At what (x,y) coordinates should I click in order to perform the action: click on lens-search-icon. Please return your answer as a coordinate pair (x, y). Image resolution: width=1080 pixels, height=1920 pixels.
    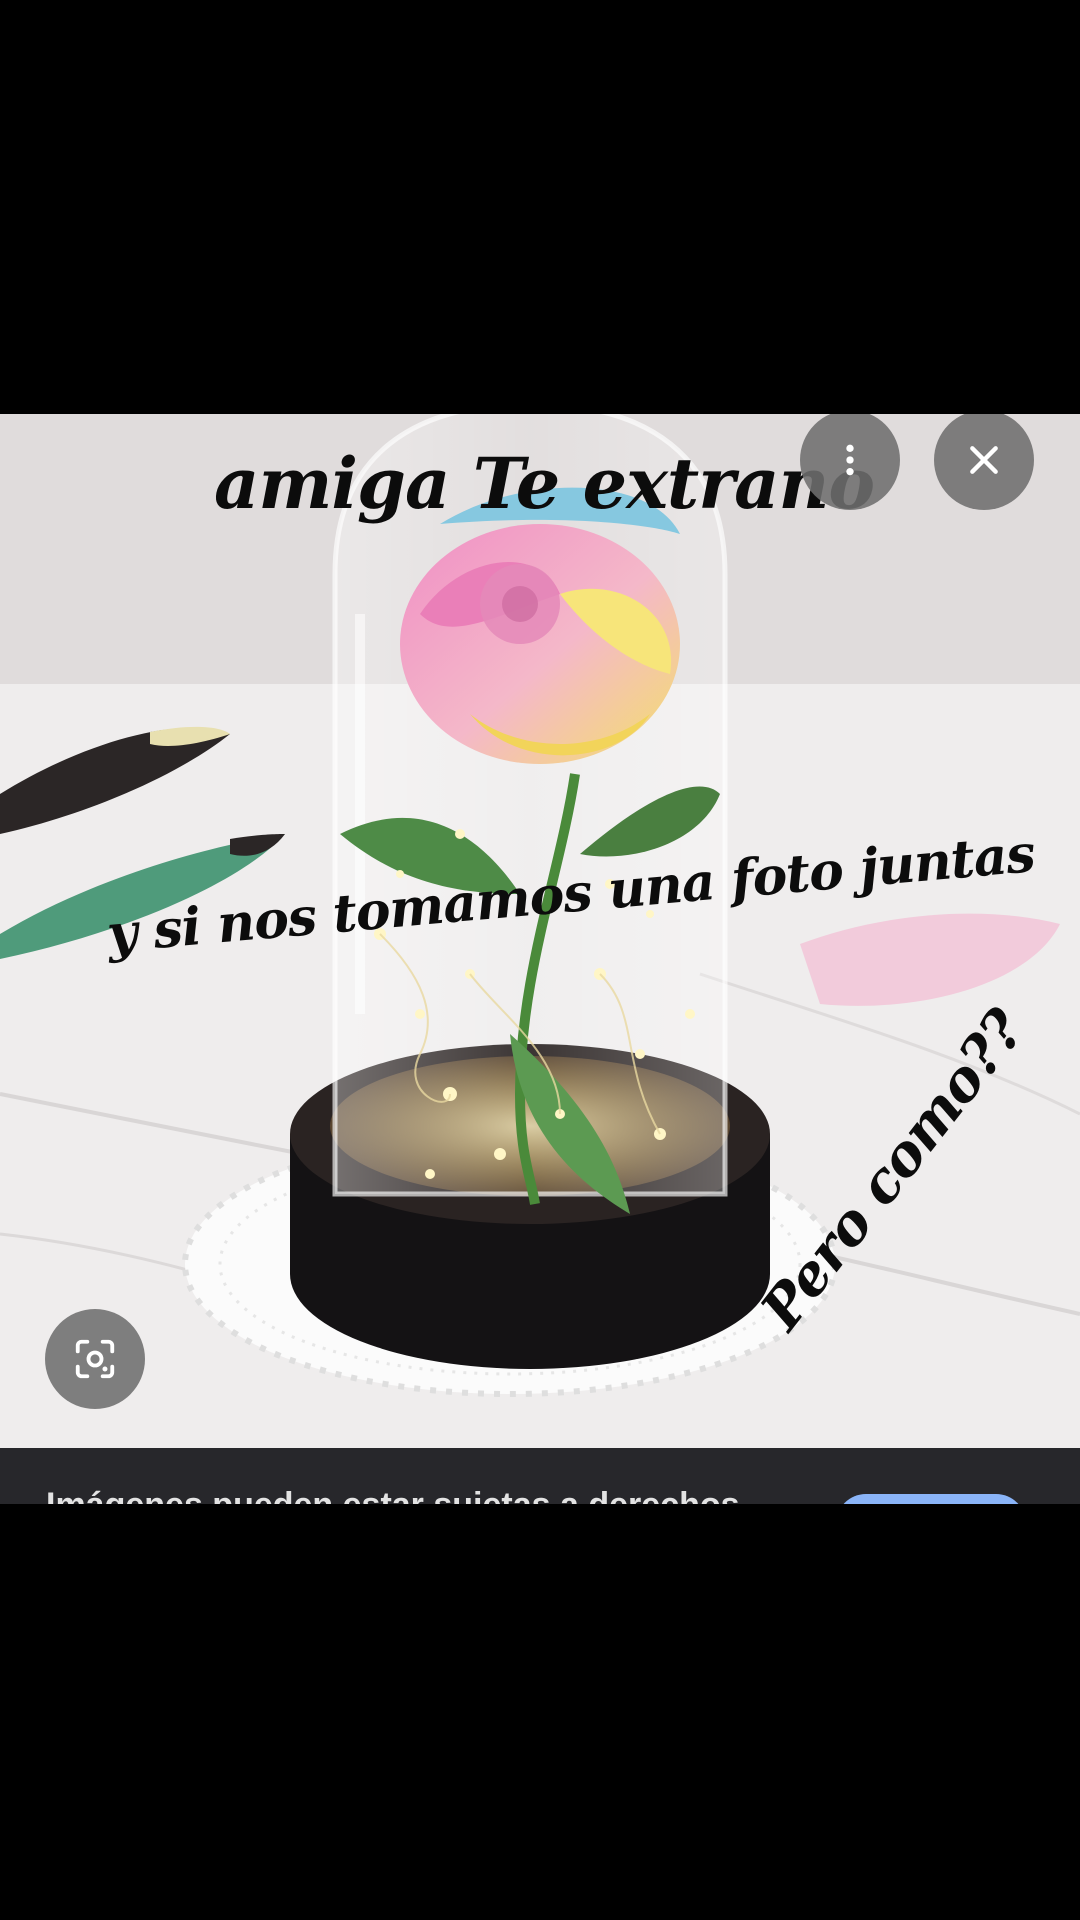
    Looking at the image, I should click on (95, 1359).